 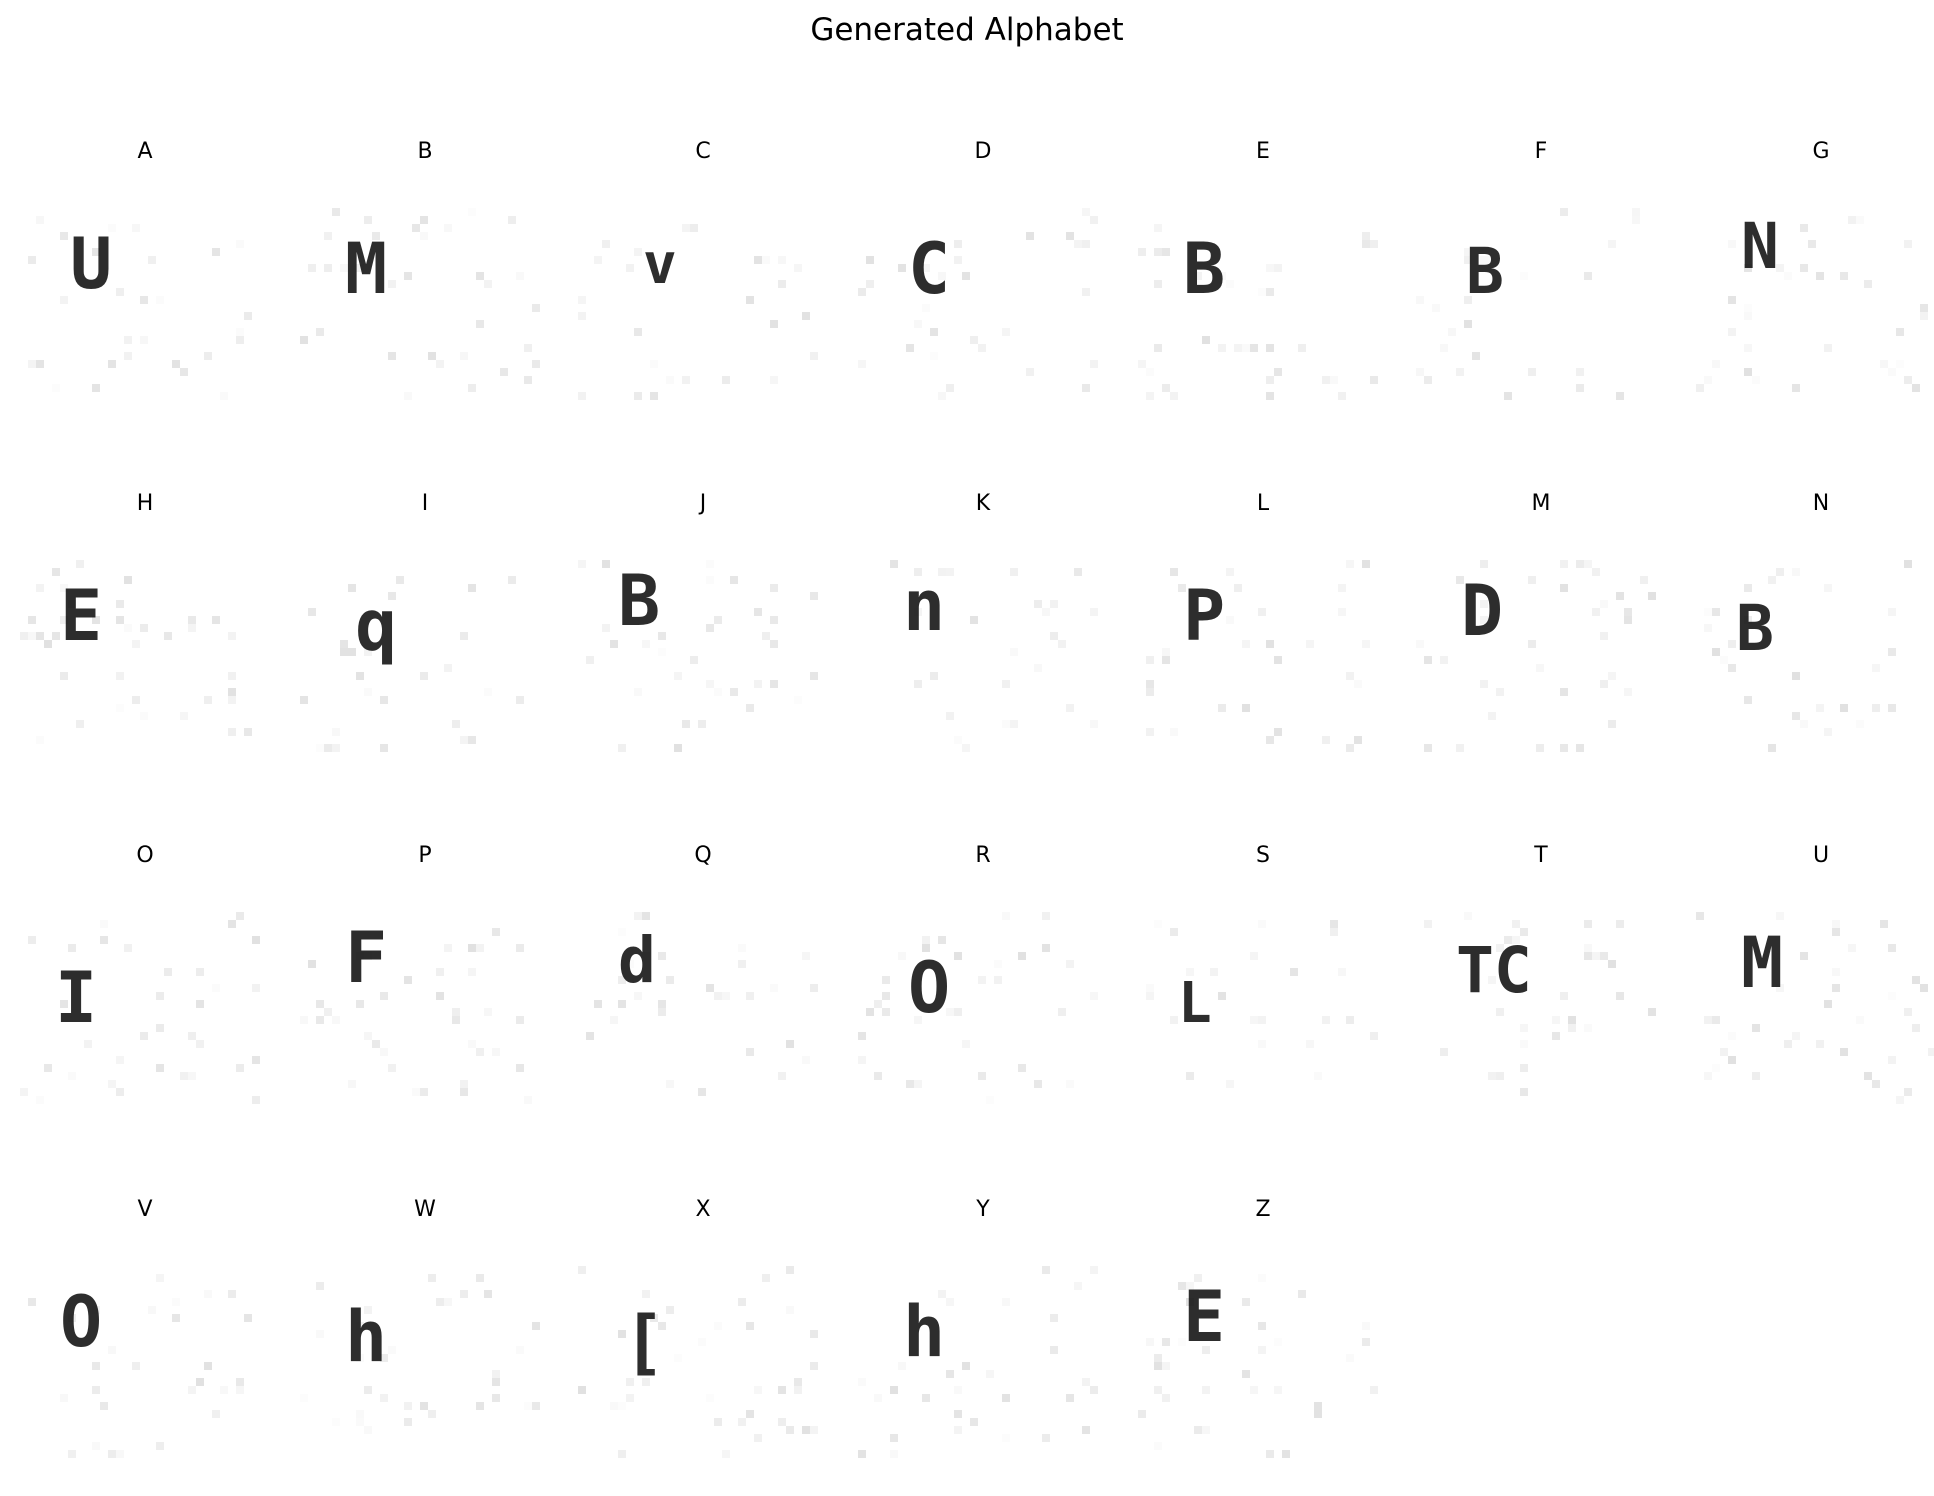 I want to click on generated-glyph-image: d, so click(x=703, y=992).